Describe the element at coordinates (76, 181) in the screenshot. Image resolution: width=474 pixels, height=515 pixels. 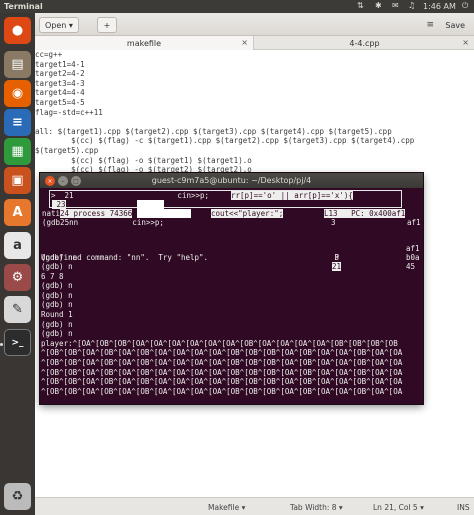
I see `maximize-window-button: □` at that location.